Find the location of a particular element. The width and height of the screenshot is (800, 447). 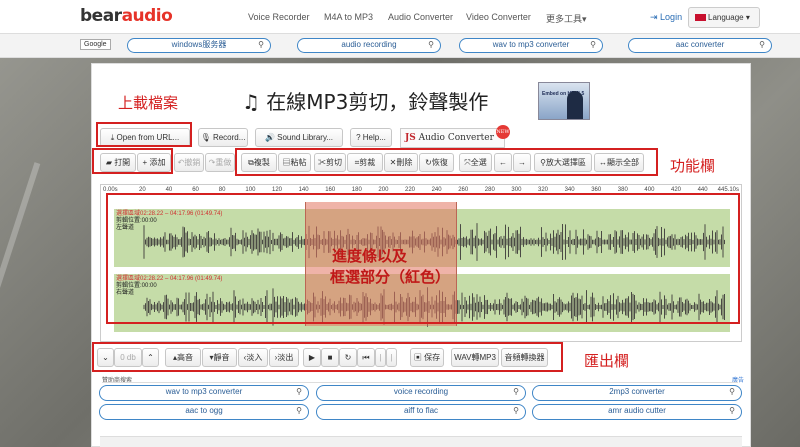

nav-more-tools: 更多工具▾ is located at coordinates (566, 18).